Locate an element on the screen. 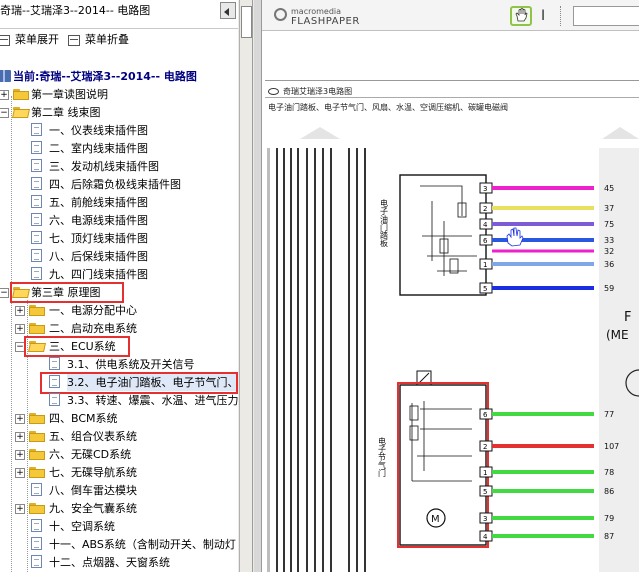 The width and height of the screenshot is (639, 572). ecu-pin-number: 77 is located at coordinates (609, 414).